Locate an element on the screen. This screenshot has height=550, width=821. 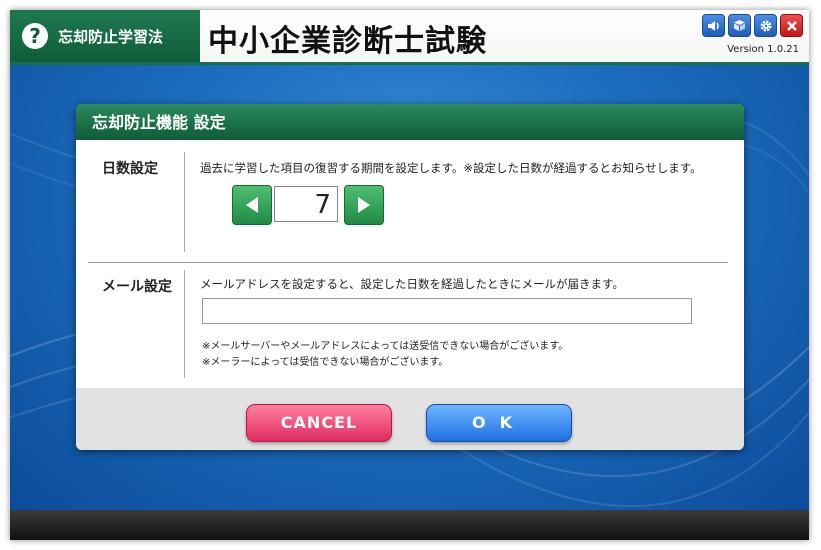
cancel-button: CANCEL is located at coordinates (319, 423).